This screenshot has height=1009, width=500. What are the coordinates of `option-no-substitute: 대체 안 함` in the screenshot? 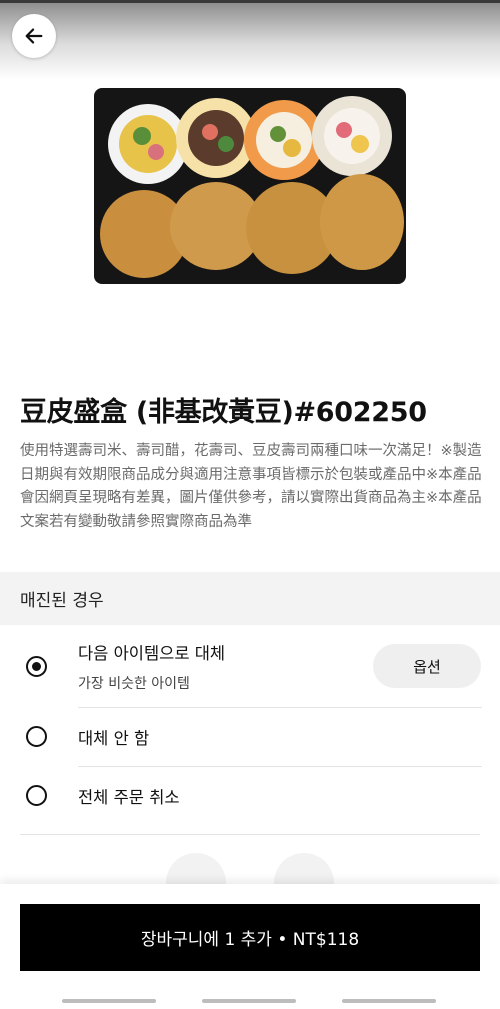 It's located at (250, 737).